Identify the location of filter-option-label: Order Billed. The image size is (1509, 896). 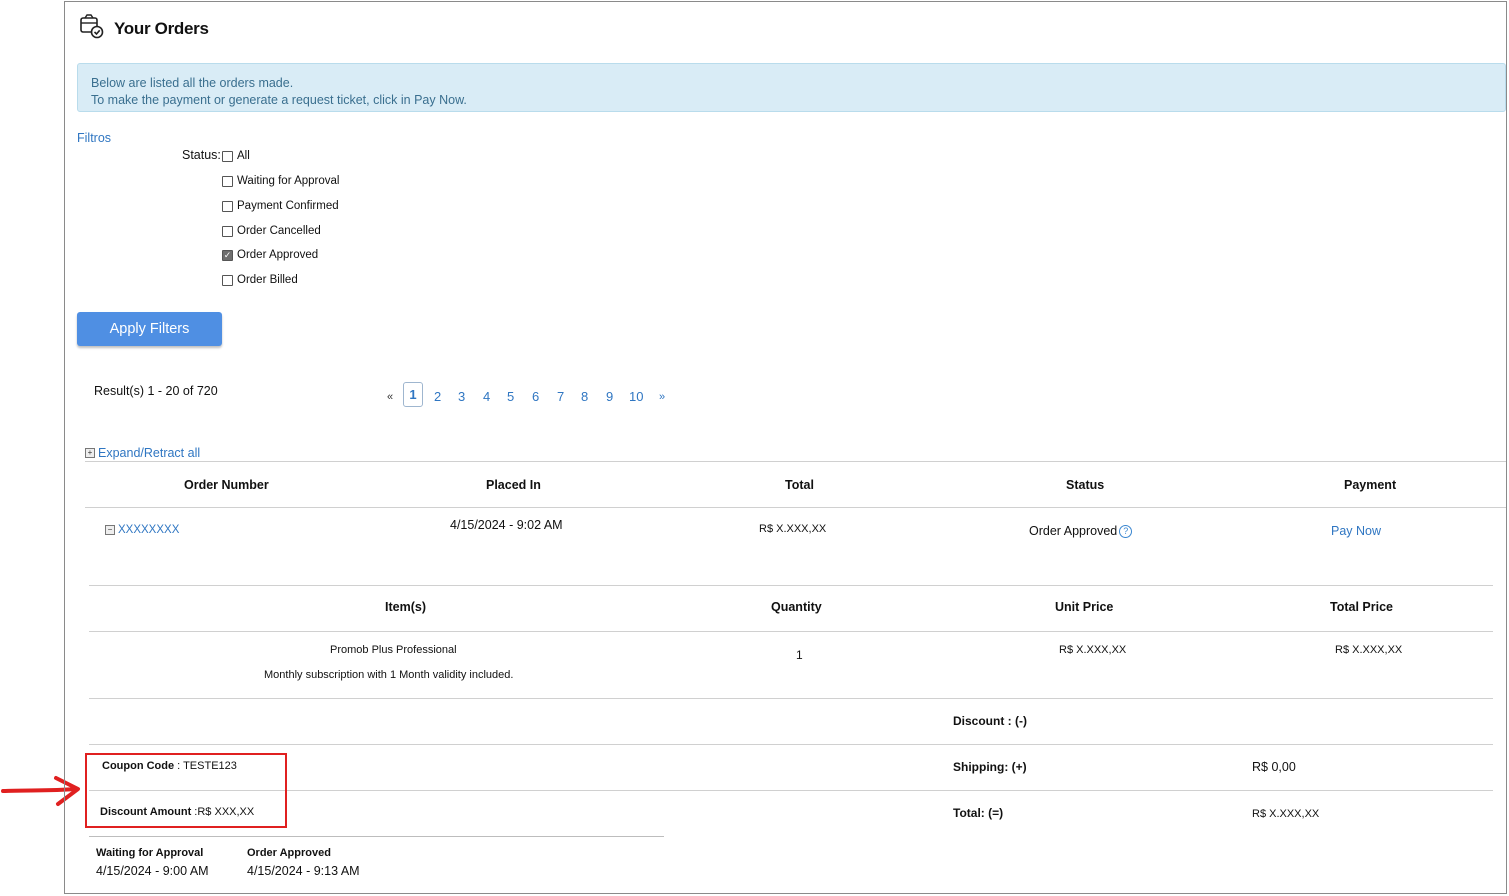
(267, 280).